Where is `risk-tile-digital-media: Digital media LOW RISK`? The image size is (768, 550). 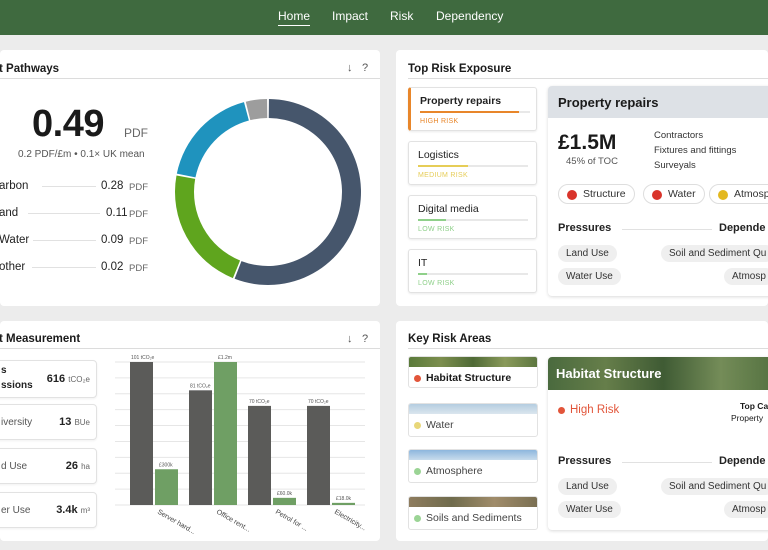
risk-tile-digital-media: Digital media LOW RISK is located at coordinates (472, 217).